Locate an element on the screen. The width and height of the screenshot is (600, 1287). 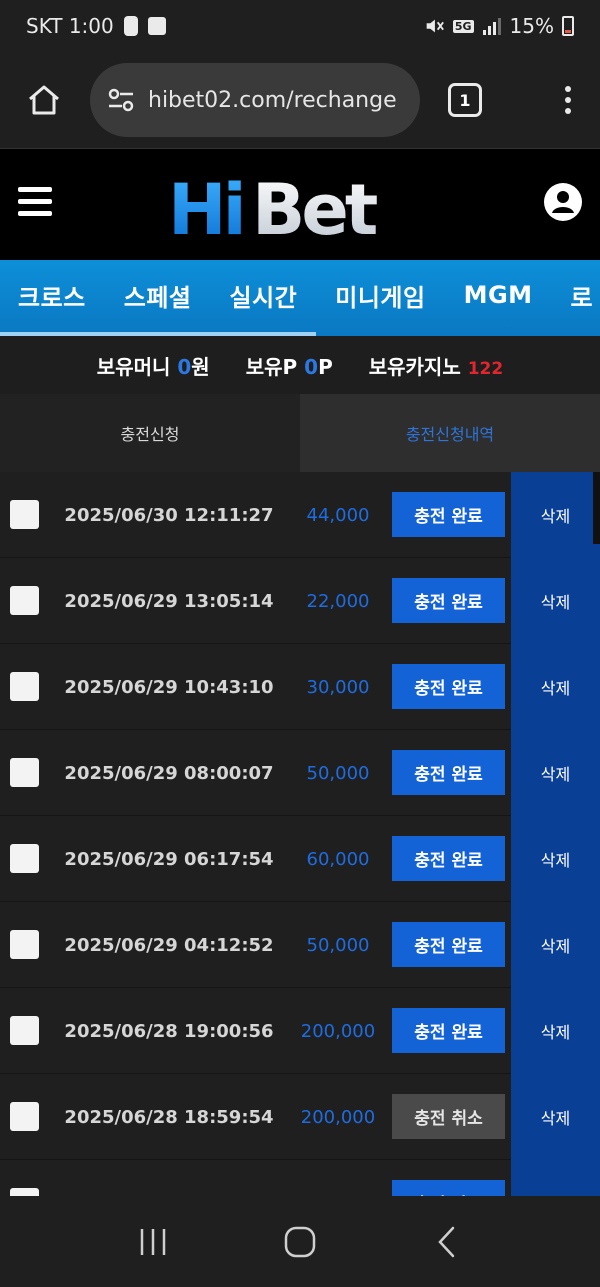
category-item: 실시간 is located at coordinates (264, 295).